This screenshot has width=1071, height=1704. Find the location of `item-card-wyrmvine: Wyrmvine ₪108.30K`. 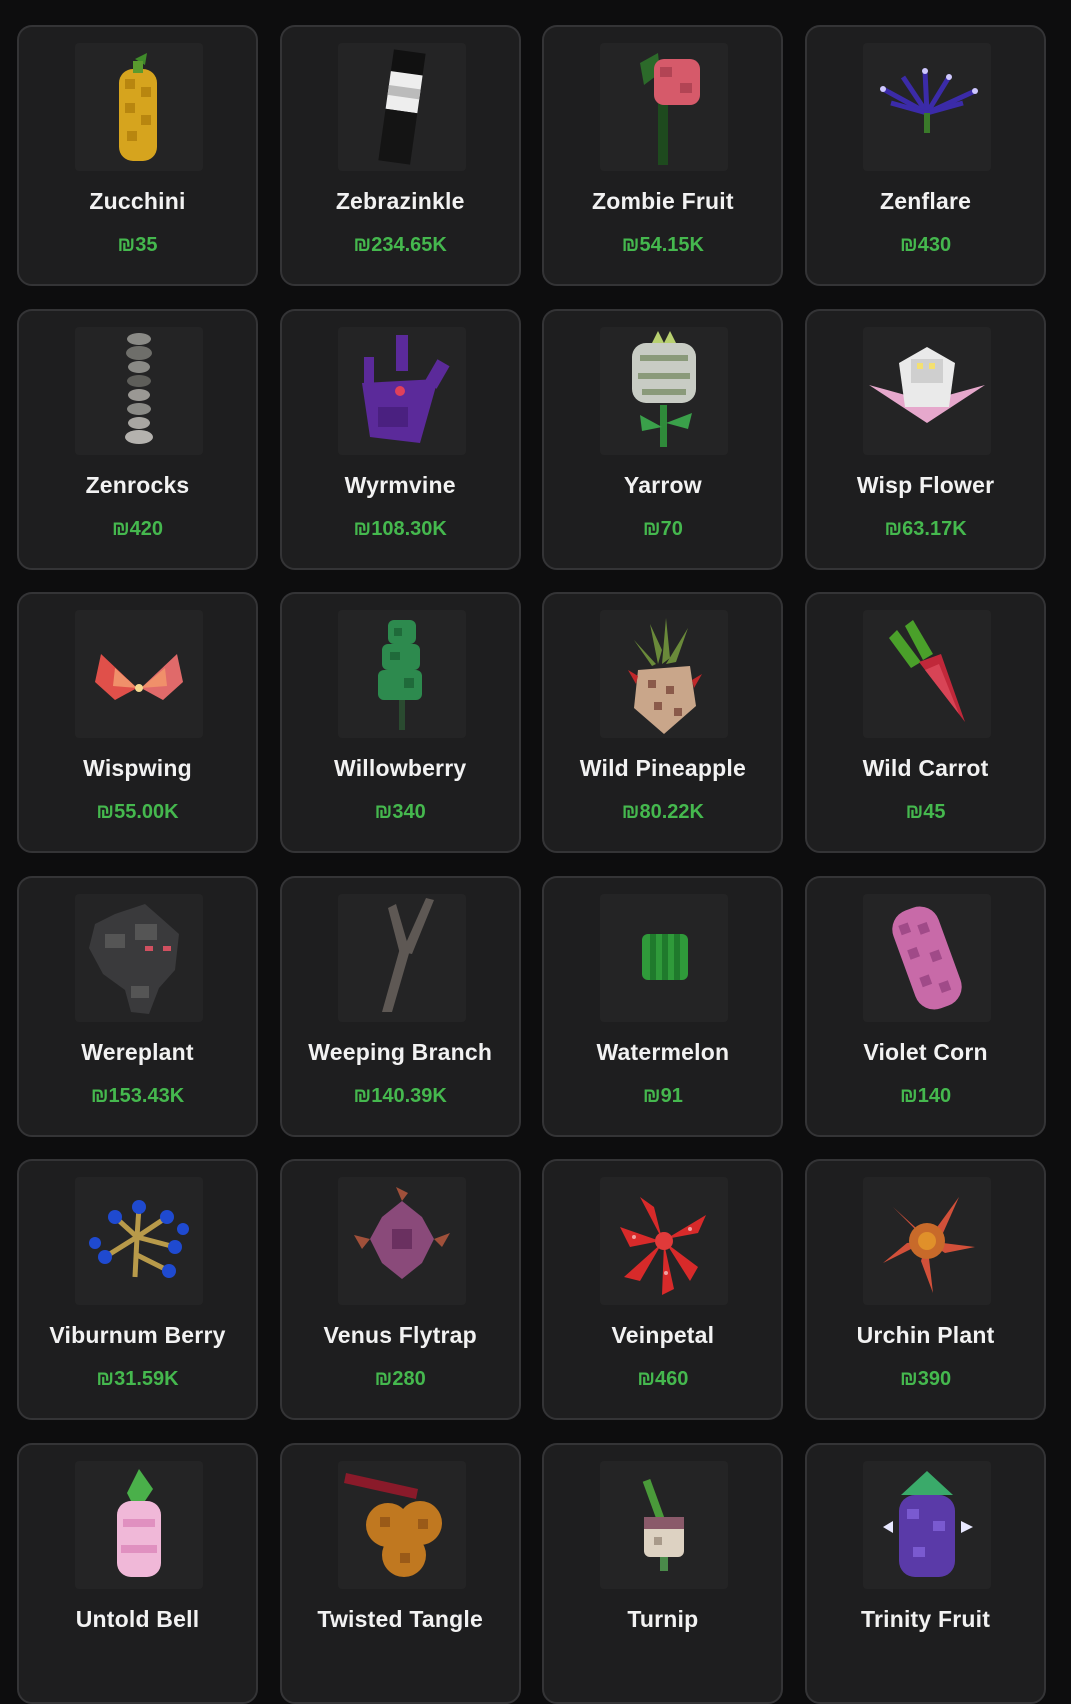

item-card-wyrmvine: Wyrmvine ₪108.30K is located at coordinates (400, 439).